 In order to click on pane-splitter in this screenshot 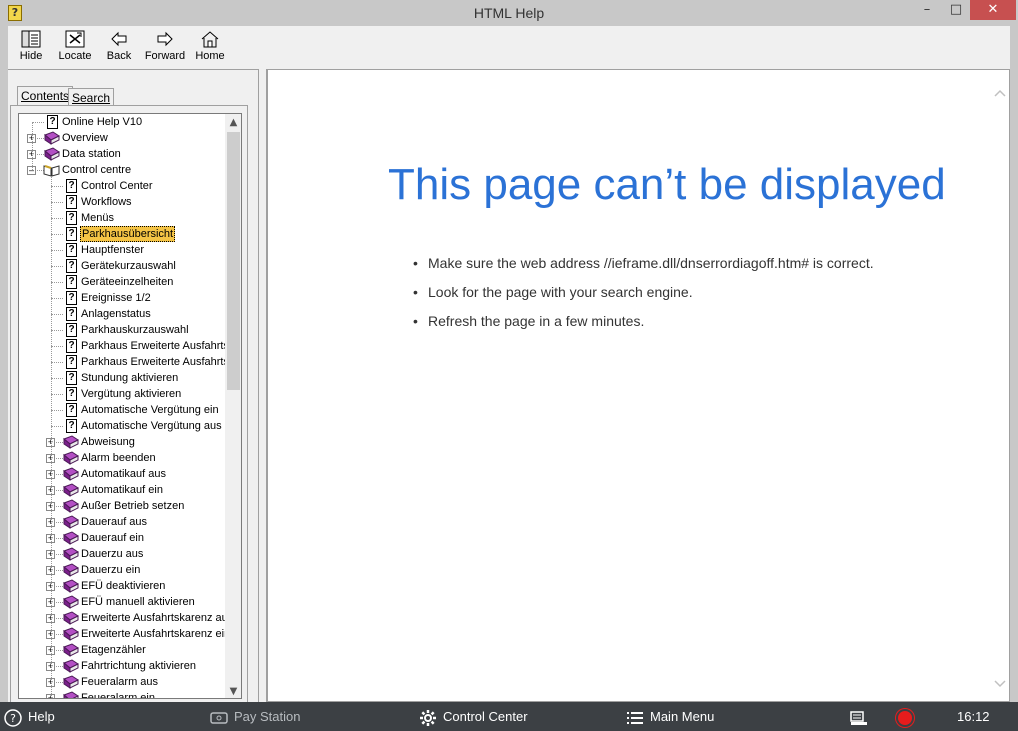, I will do `click(262, 385)`.